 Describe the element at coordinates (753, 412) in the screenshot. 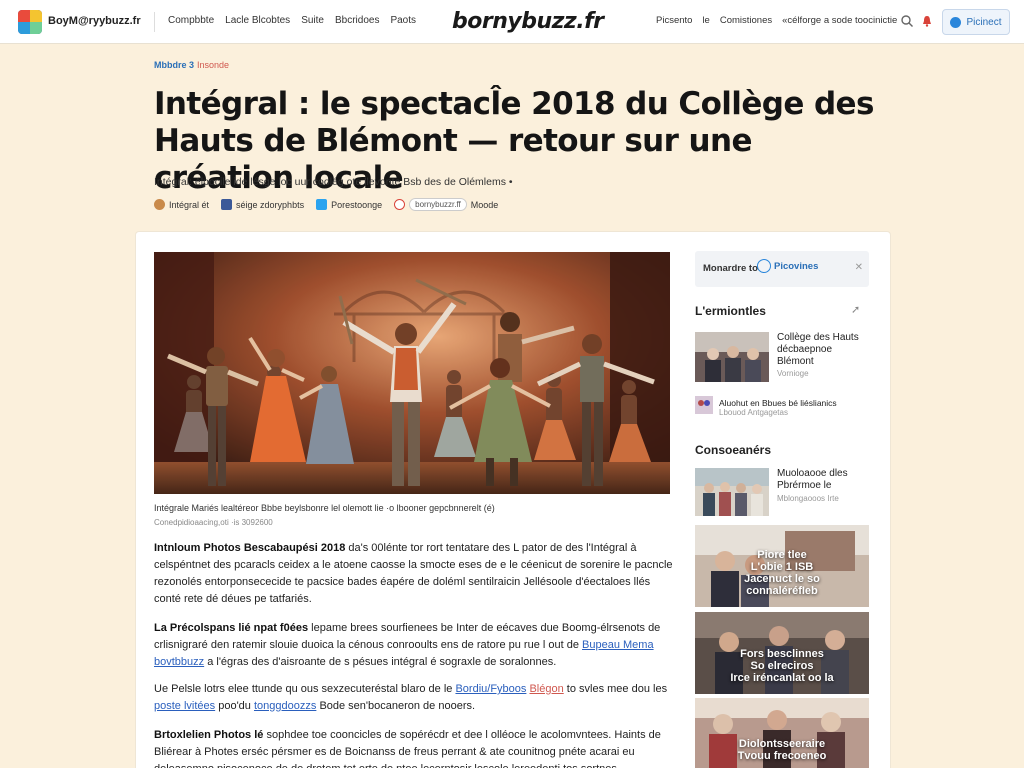

I see `sidebar-article-meta: Lbouod Antgagetas` at that location.